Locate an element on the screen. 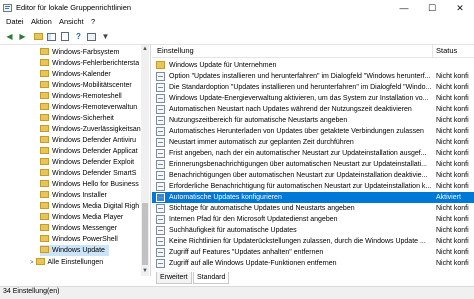 The height and width of the screenshot is (299, 474). menu-ansicht: Ansicht is located at coordinates (71, 21).